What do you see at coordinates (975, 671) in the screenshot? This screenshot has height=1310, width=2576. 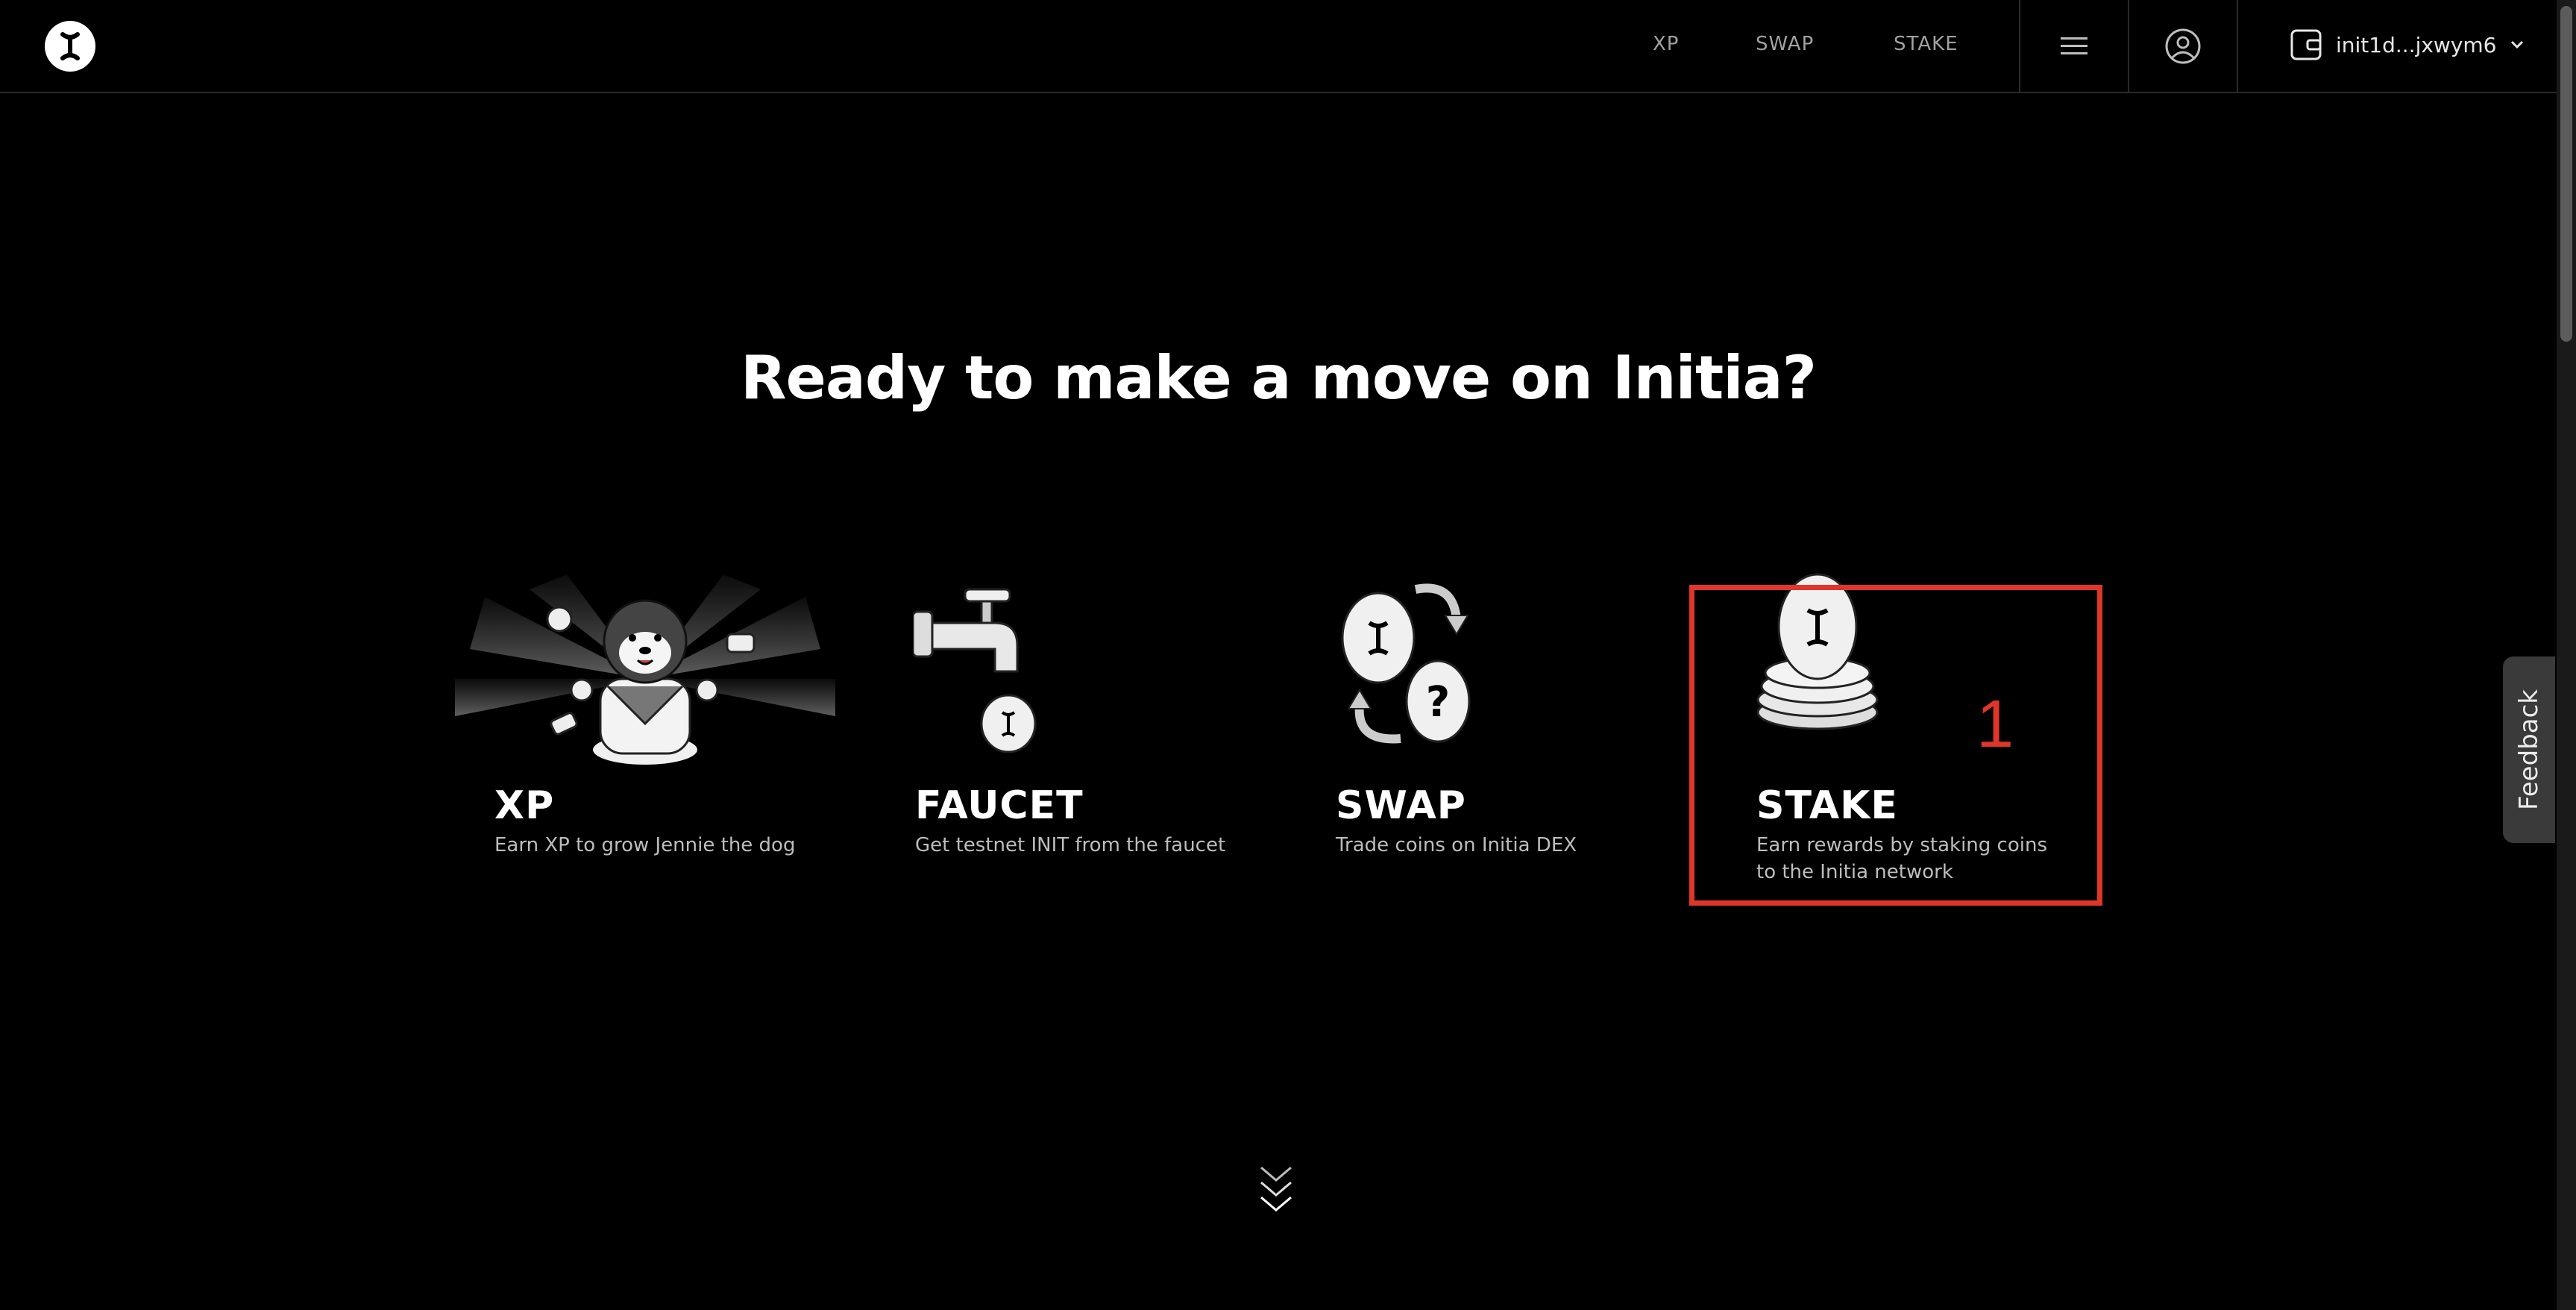 I see `faucet-illustration` at bounding box center [975, 671].